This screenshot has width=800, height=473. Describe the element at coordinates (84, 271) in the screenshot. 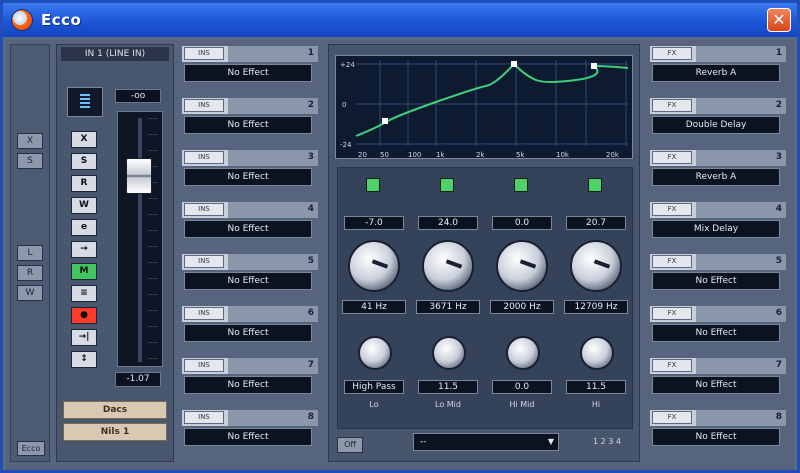

I see `monitor-button: M` at that location.